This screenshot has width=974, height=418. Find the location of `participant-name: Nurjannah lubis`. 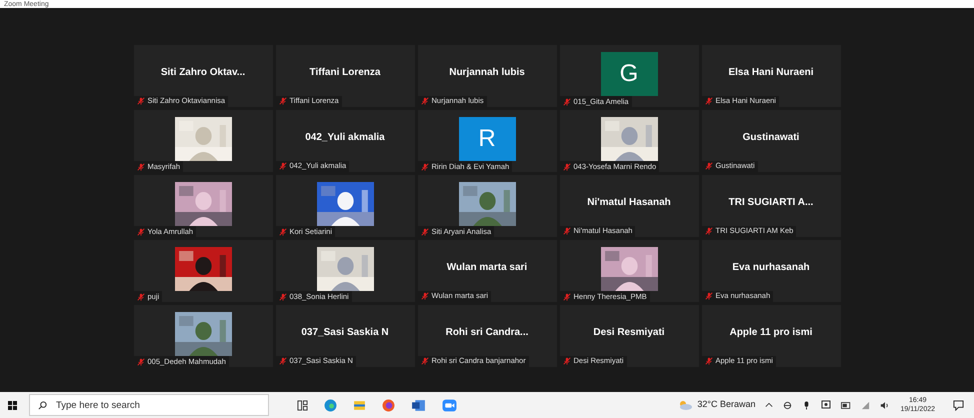

participant-name: Nurjannah lubis is located at coordinates (487, 73).